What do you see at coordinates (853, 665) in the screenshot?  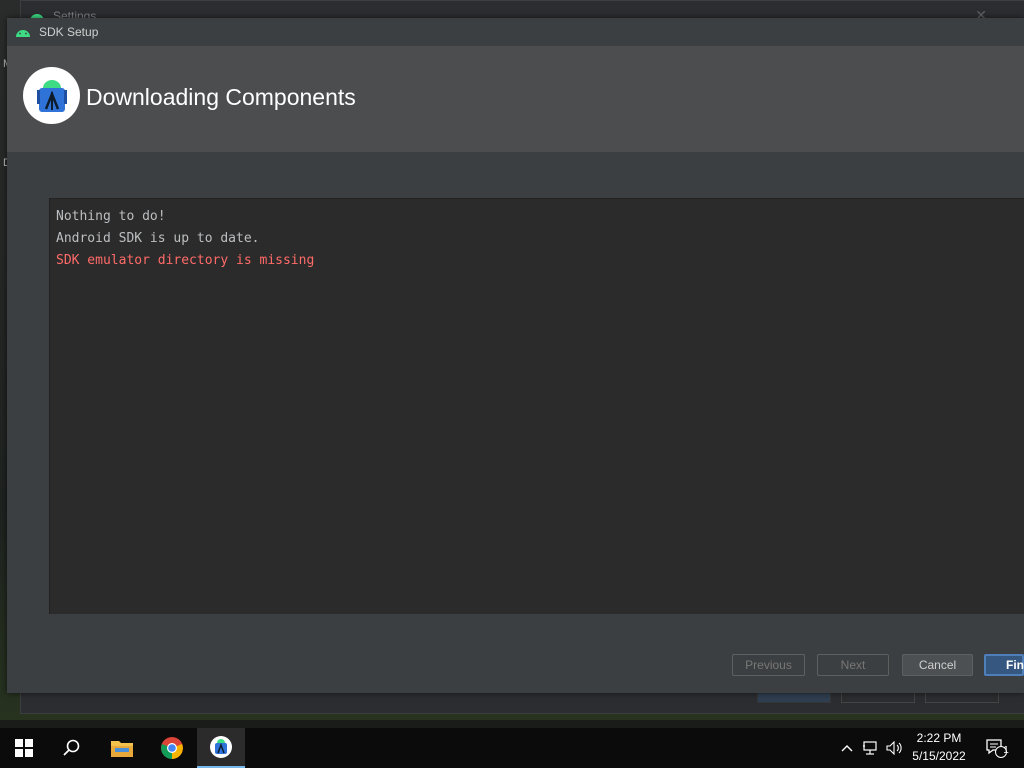 I see `next-button: Next` at bounding box center [853, 665].